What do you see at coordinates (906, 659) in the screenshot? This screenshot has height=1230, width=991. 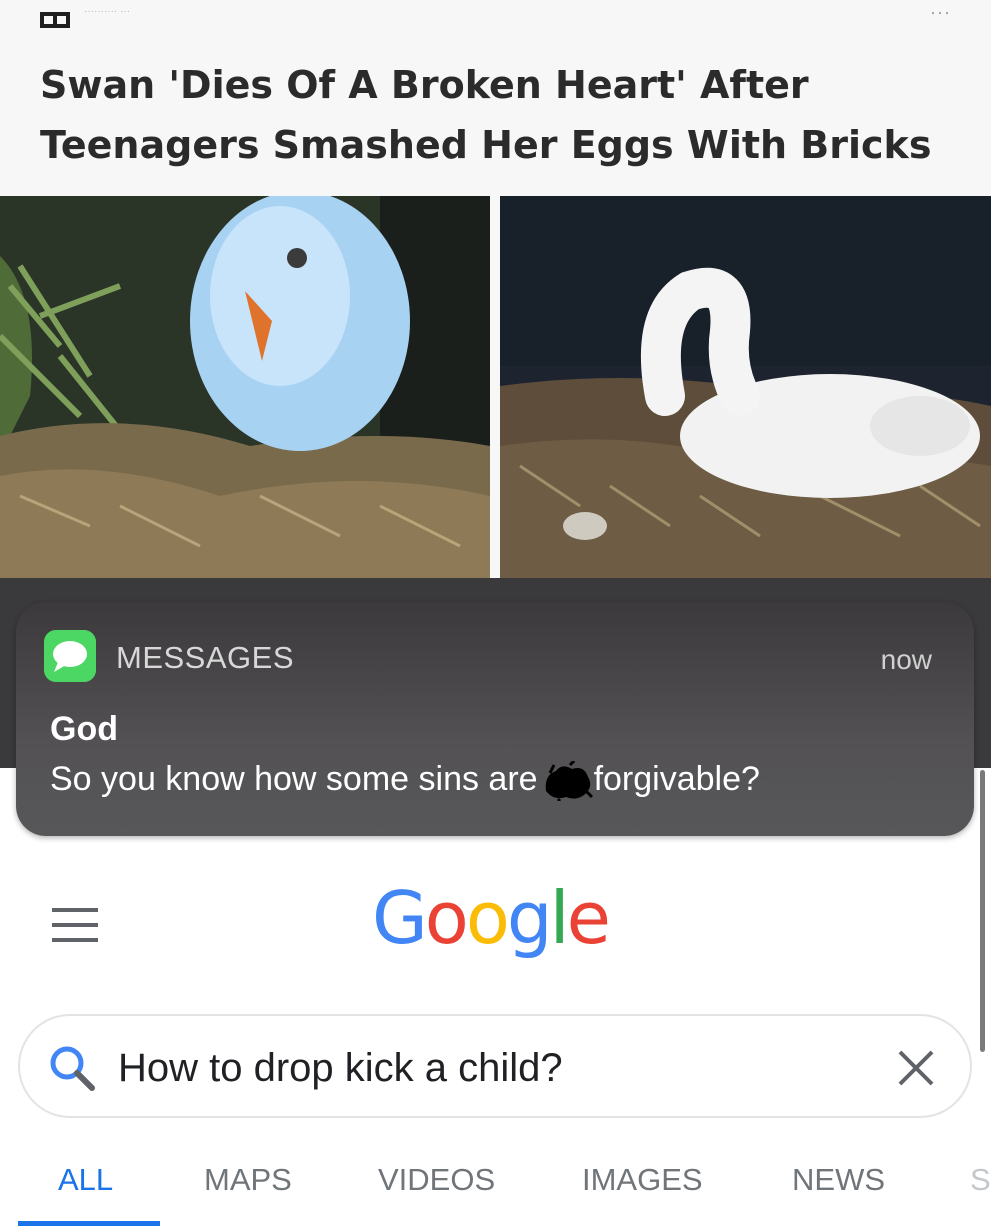 I see `notification-time: now` at bounding box center [906, 659].